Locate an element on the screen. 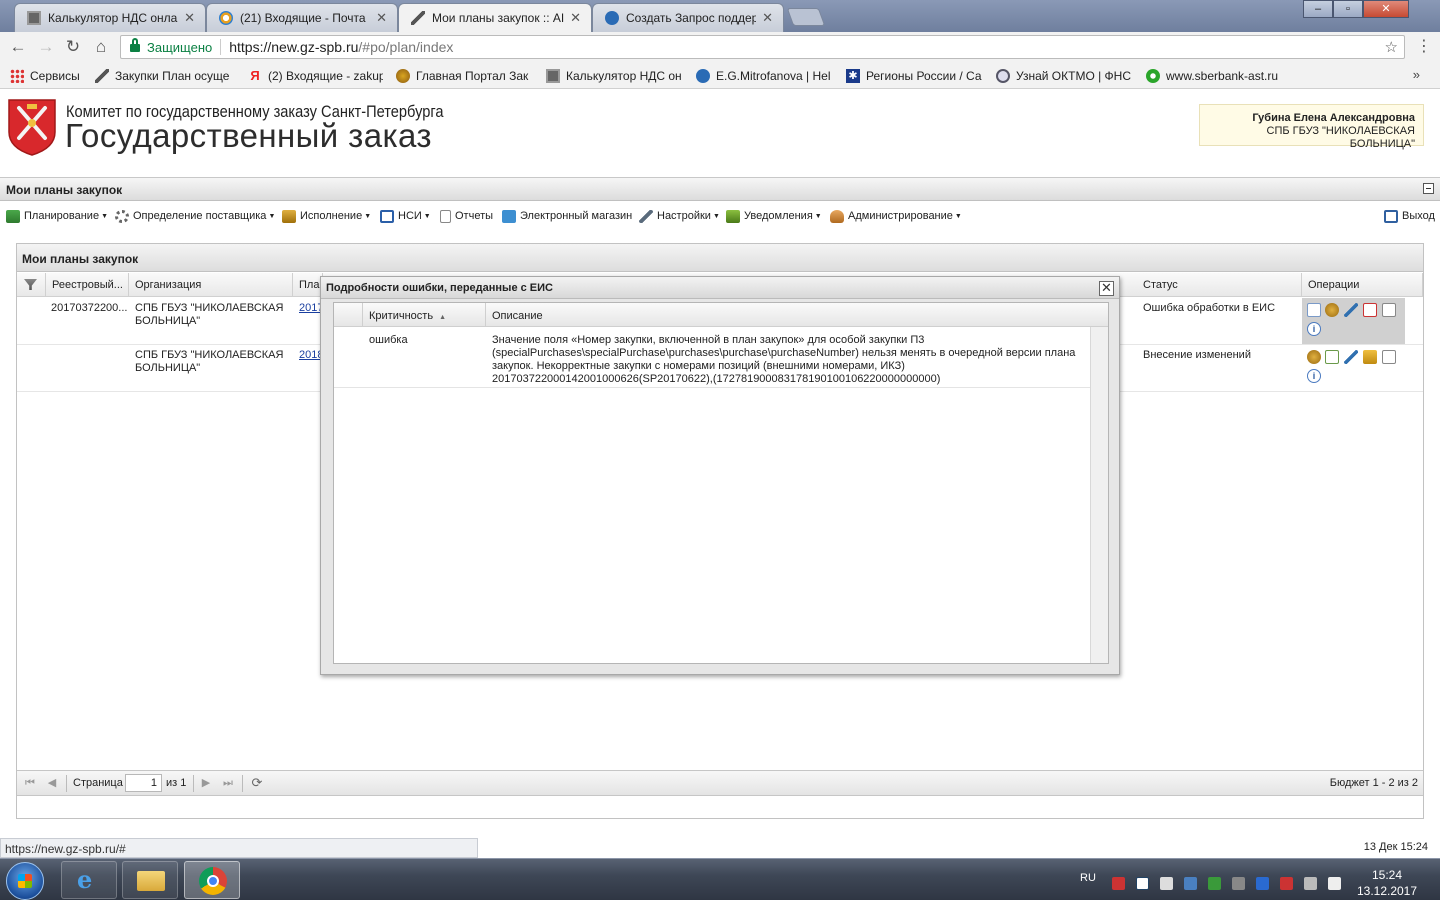 This screenshot has width=1440, height=900. last-page-icon: ⏭ is located at coordinates (228, 783).